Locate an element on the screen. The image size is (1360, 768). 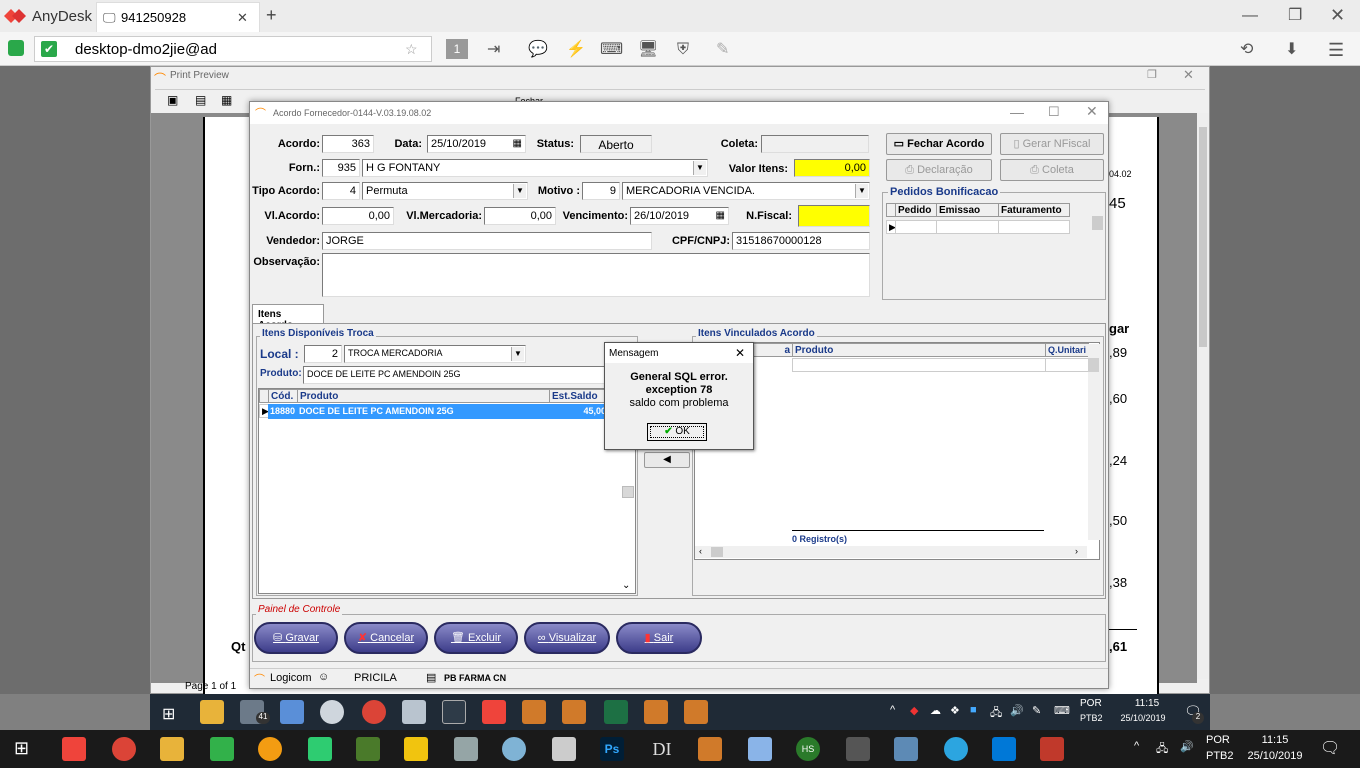
telegram-icon is located at coordinates (956, 749).